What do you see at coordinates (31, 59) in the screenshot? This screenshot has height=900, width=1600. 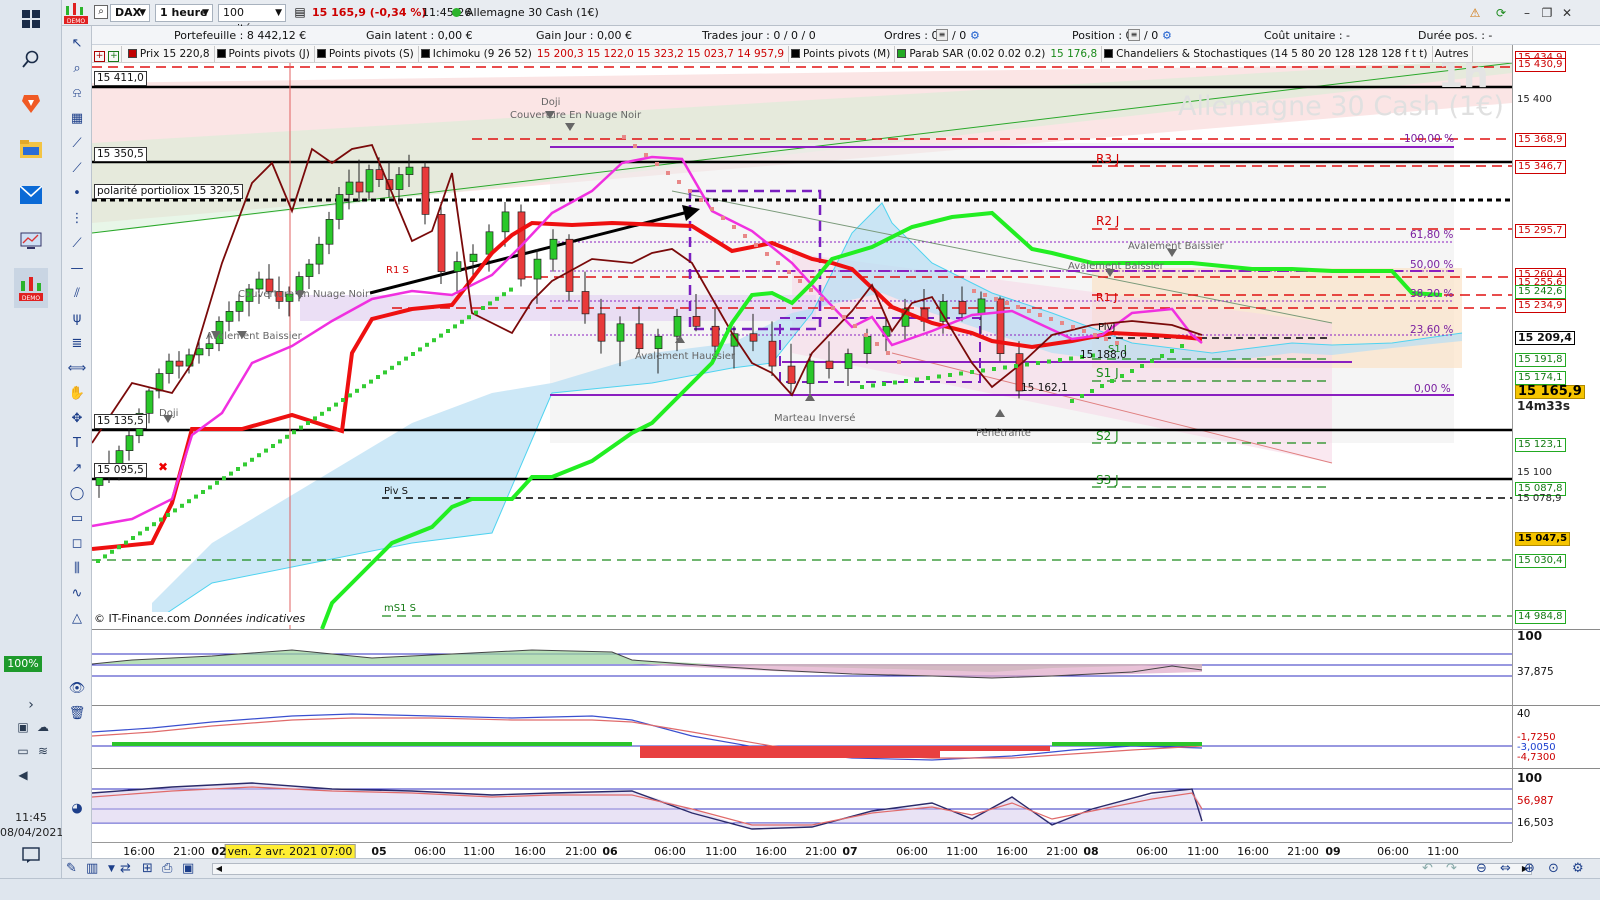 I see `search-icon` at bounding box center [31, 59].